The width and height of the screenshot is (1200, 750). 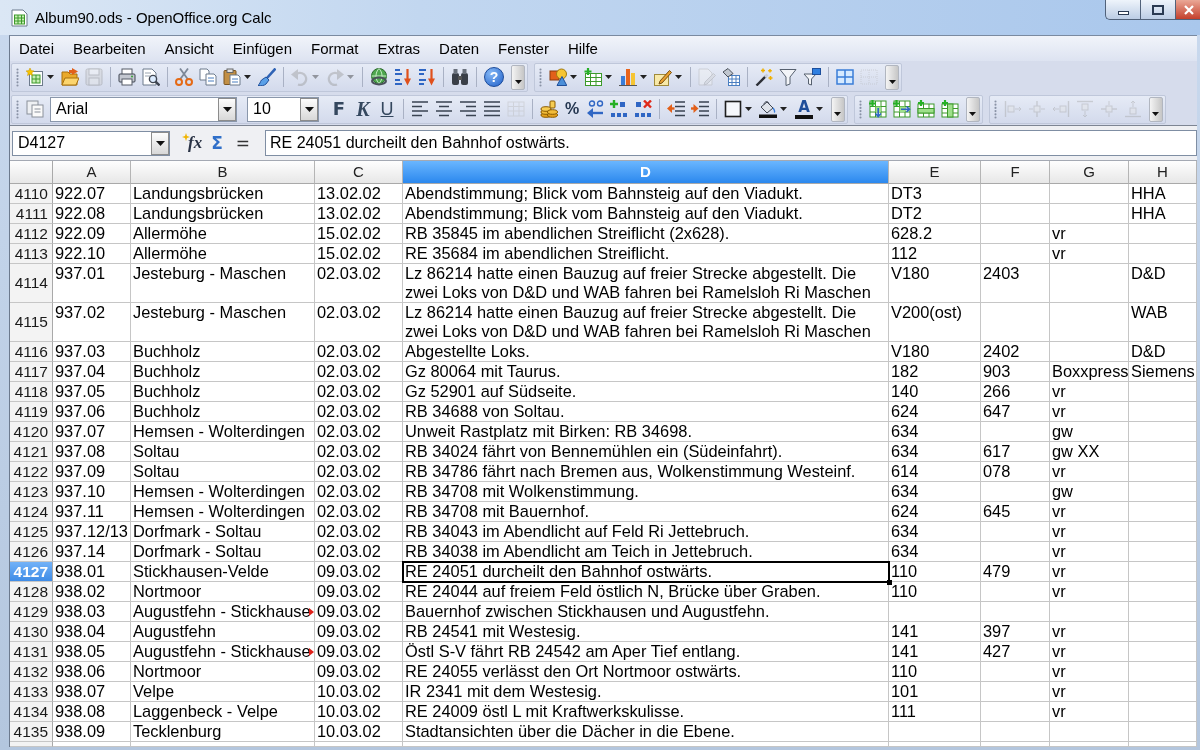 I want to click on sort-ascending-icon, so click(x=403, y=77).